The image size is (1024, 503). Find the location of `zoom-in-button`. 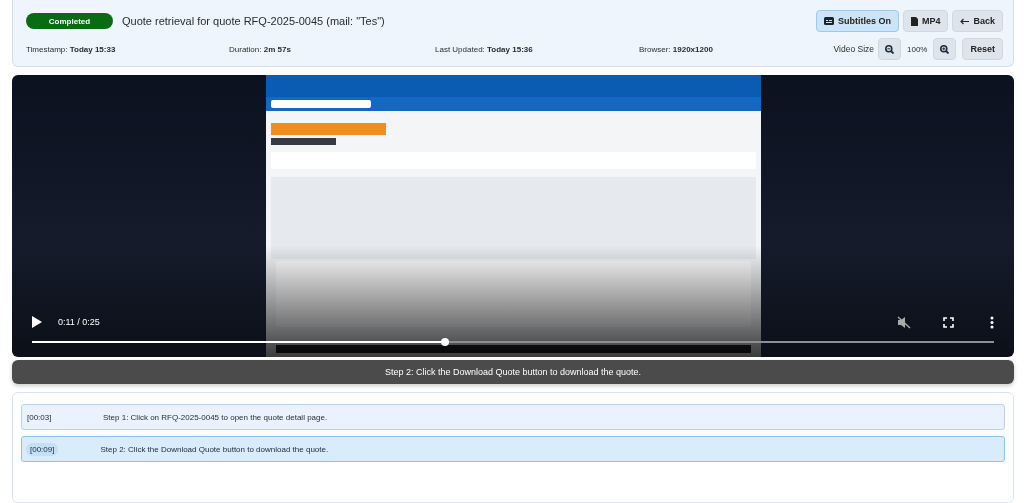

zoom-in-button is located at coordinates (945, 49).